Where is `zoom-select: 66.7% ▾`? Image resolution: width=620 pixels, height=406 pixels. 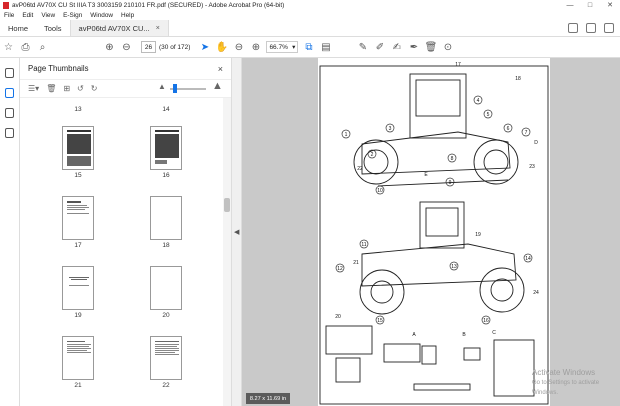
zoom-select: 66.7% ▾ is located at coordinates (282, 47).